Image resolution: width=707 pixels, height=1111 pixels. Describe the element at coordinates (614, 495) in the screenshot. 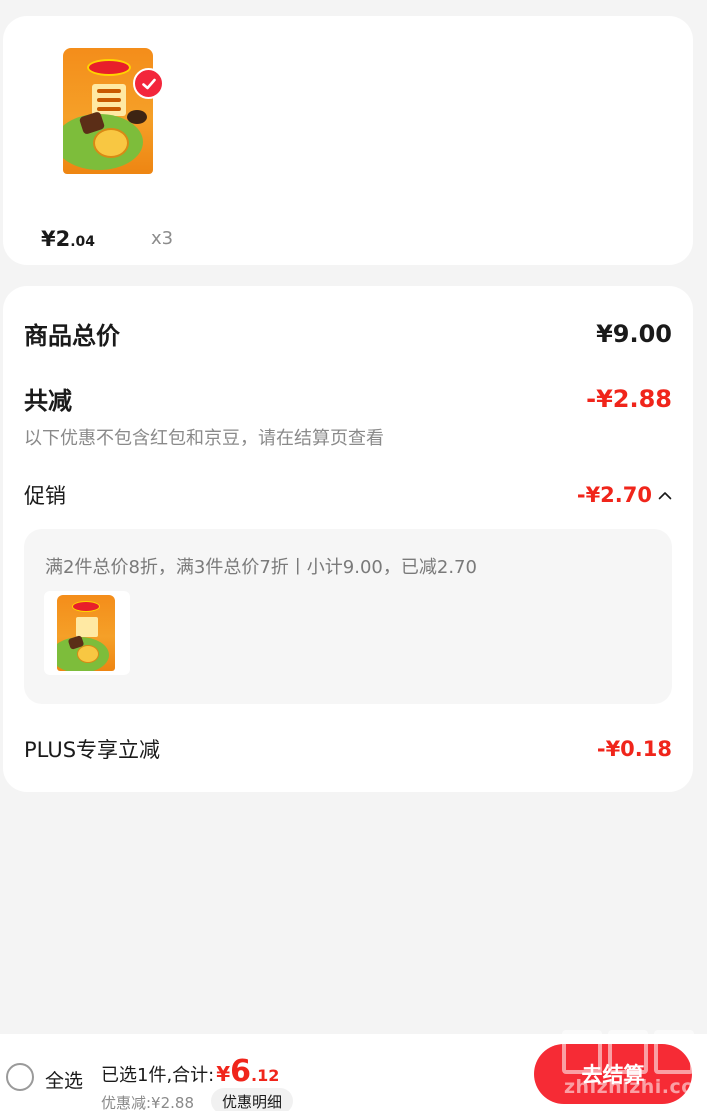

I see `promo-value: -¥2.70` at that location.